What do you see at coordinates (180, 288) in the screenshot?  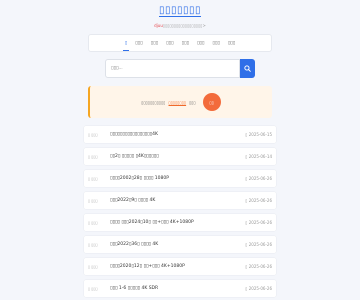 I see `list-item: ▯ ▯▯▯ ▯▯▯ 1-6 ▯▯▯▯▯ 4K SDR ▯ 2025-06-26` at bounding box center [180, 288].